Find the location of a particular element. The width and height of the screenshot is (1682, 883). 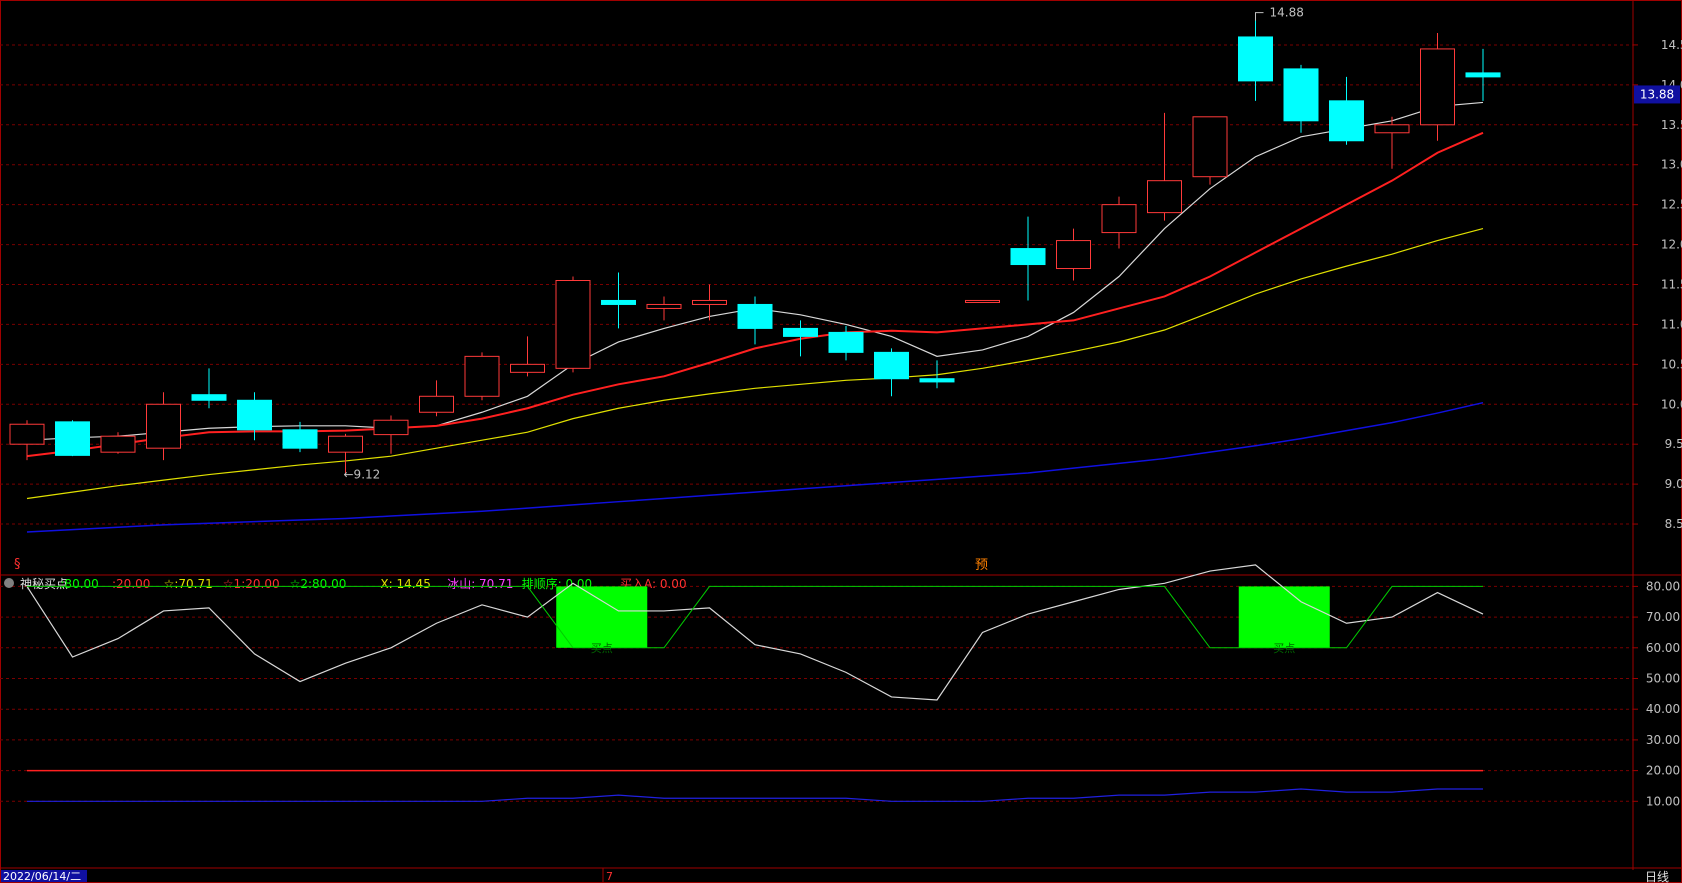

indicator-header-item: X: 14.45 is located at coordinates (405, 584).